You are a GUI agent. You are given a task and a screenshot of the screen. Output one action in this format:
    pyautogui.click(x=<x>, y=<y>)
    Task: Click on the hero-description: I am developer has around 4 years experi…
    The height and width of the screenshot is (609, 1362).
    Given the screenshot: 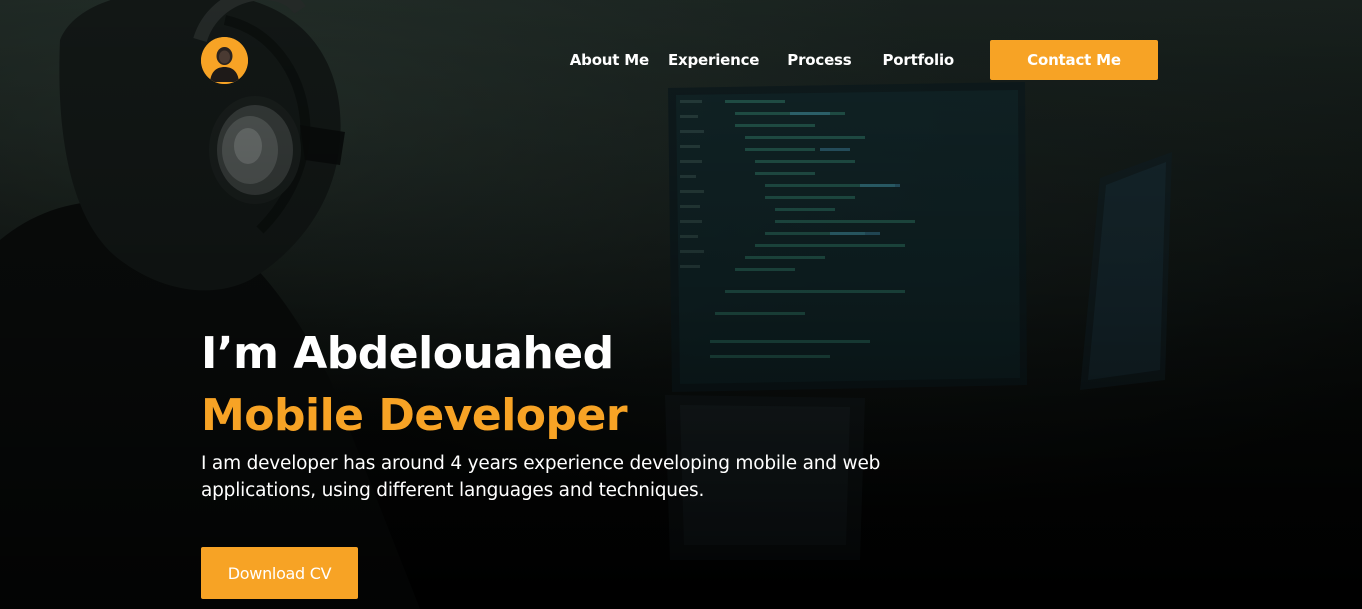 What is the action you would take?
    pyautogui.click(x=541, y=477)
    